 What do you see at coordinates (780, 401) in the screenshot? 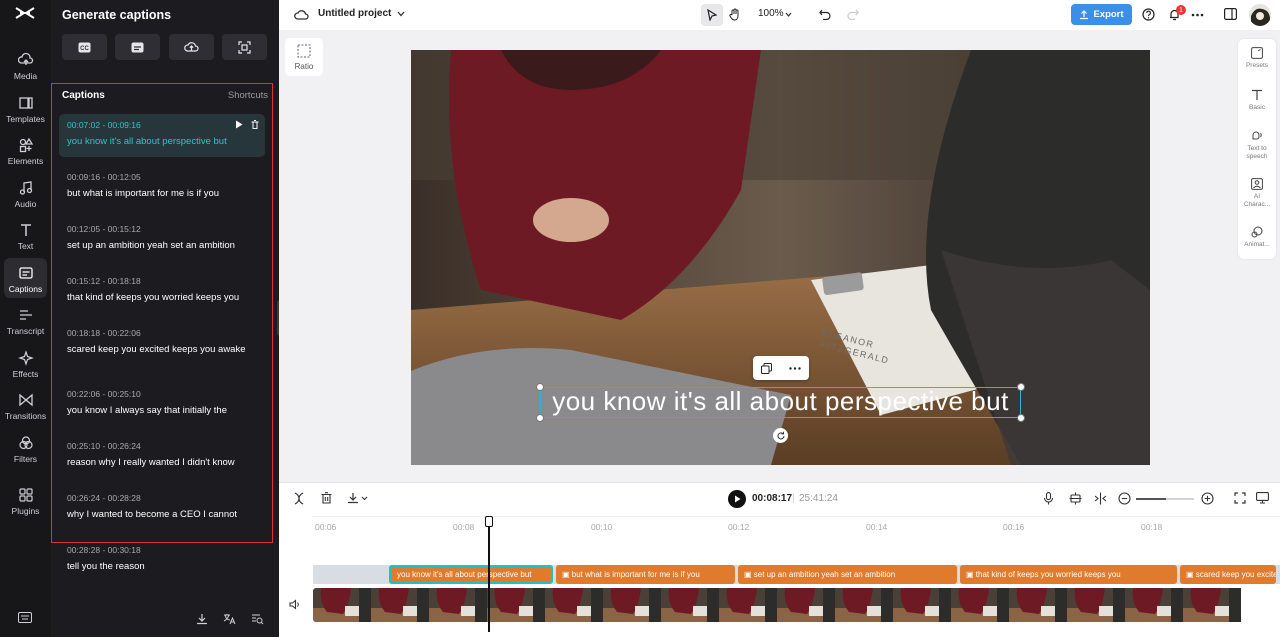
I see `canvas-caption-text: you know it's all about perspective but` at bounding box center [780, 401].